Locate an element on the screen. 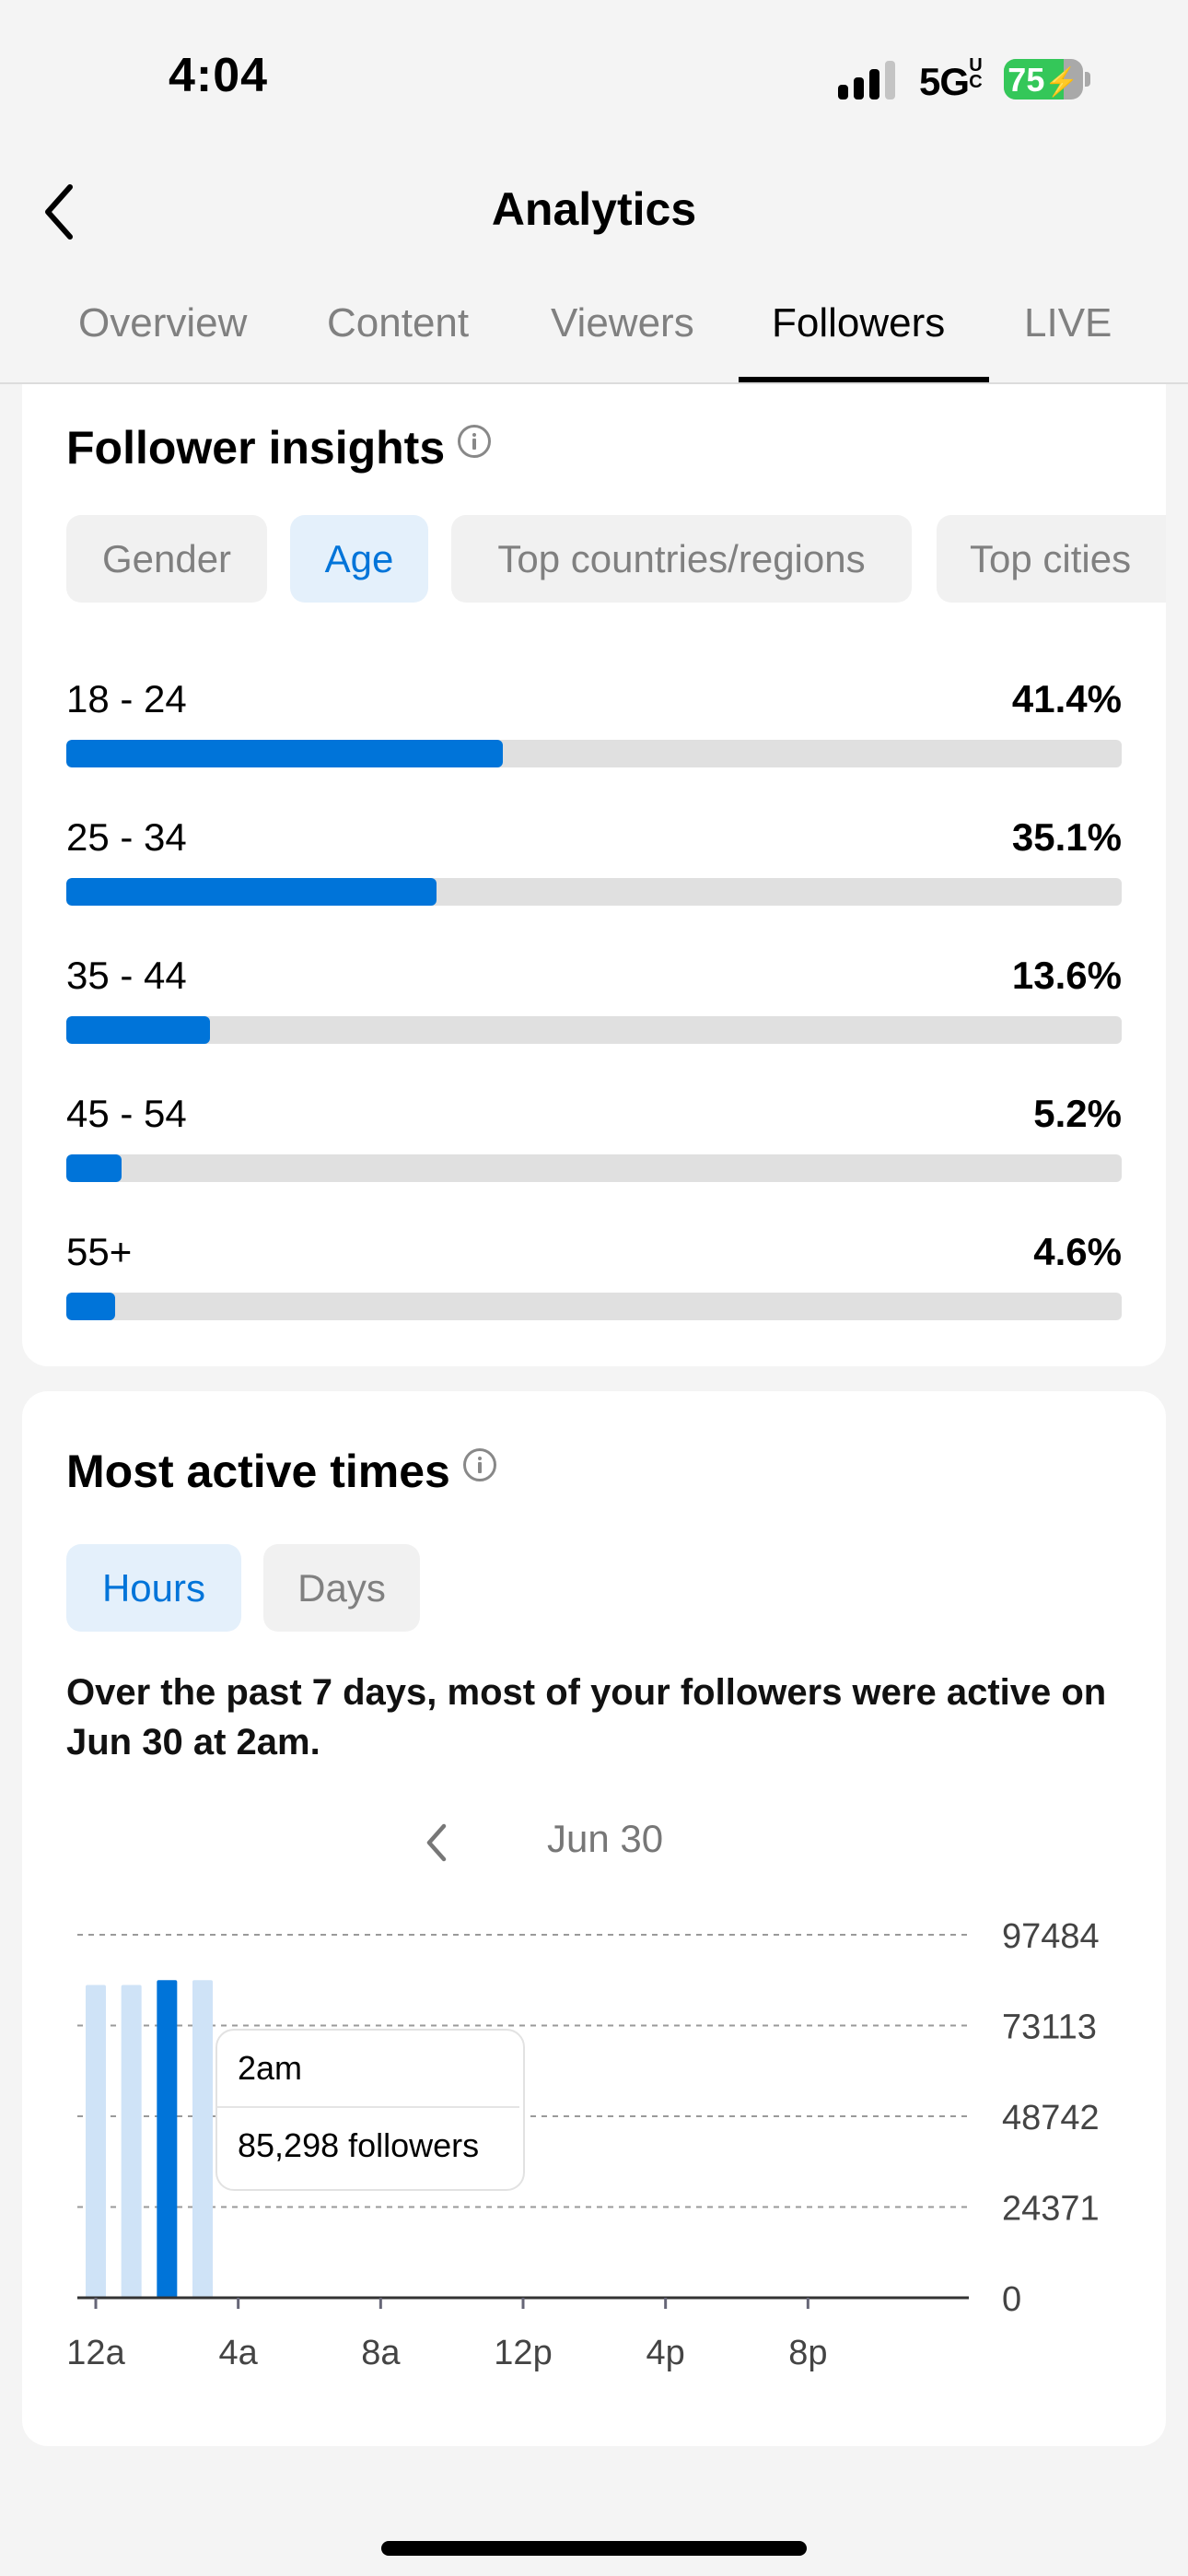 This screenshot has height=2576, width=1188. toggle-hours: Hours is located at coordinates (153, 1588).